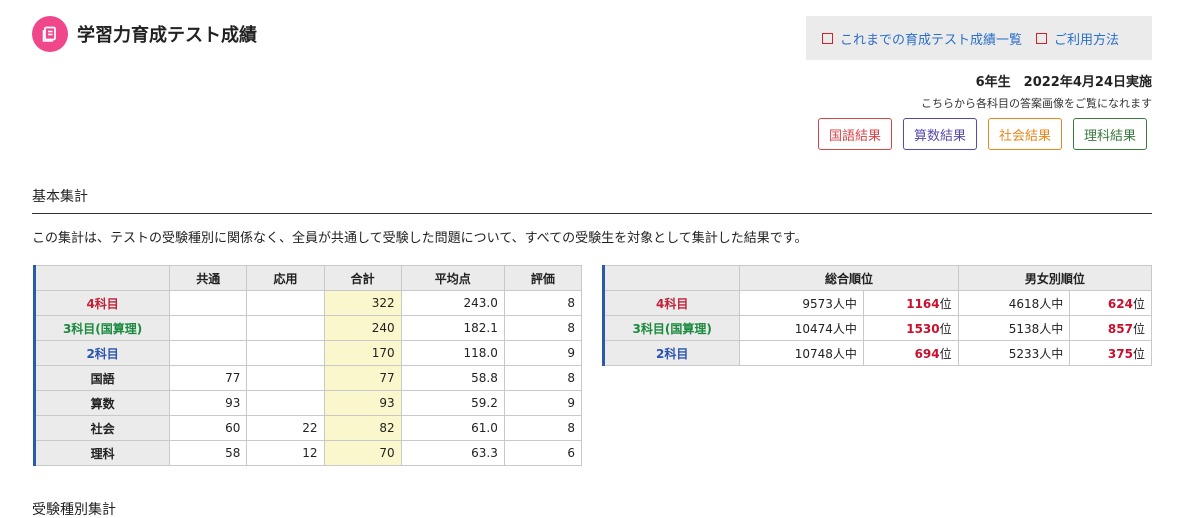 This screenshot has width=1200, height=518. What do you see at coordinates (167, 35) in the screenshot?
I see `page-title: 学習力育成テスト成績` at bounding box center [167, 35].